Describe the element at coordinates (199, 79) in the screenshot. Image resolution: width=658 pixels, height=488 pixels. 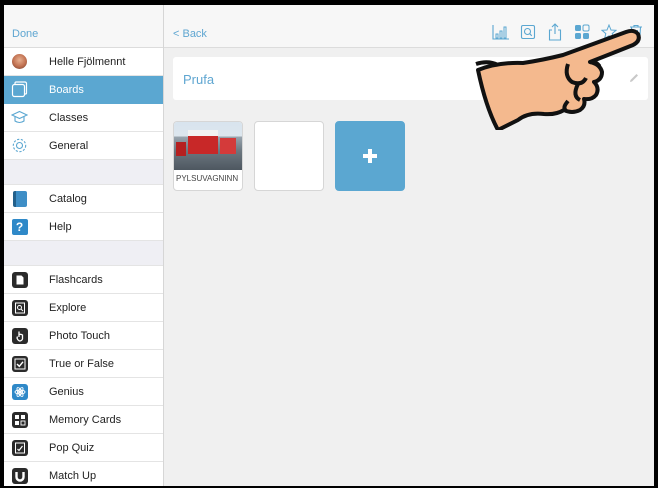
I see `board-title: Prufa` at that location.